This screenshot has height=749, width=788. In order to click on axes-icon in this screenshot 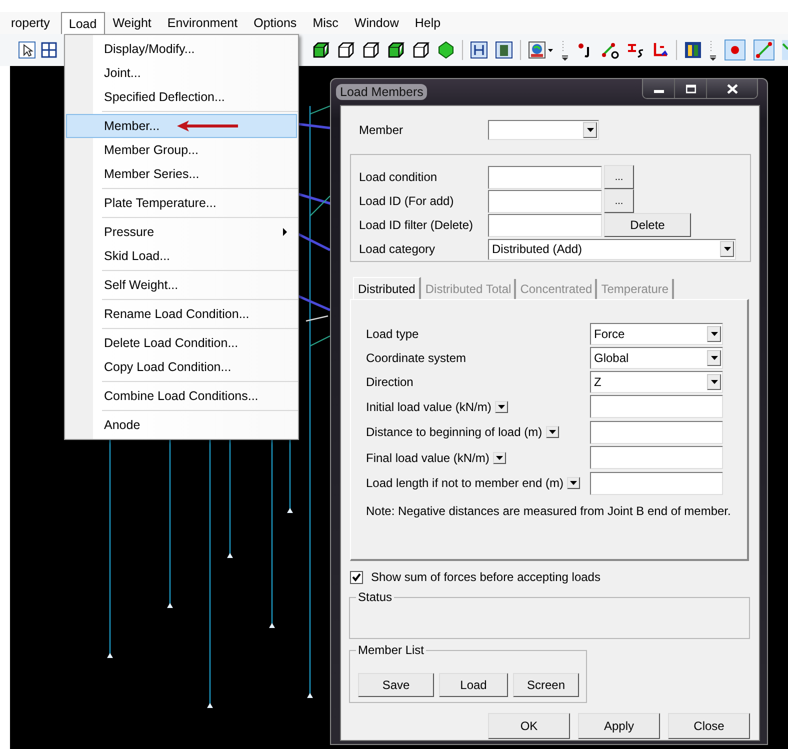, I will do `click(660, 50)`.